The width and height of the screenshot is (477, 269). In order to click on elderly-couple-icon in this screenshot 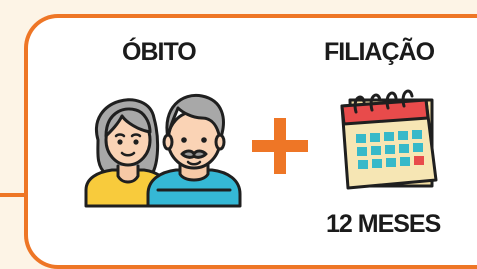, I will do `click(163, 150)`.